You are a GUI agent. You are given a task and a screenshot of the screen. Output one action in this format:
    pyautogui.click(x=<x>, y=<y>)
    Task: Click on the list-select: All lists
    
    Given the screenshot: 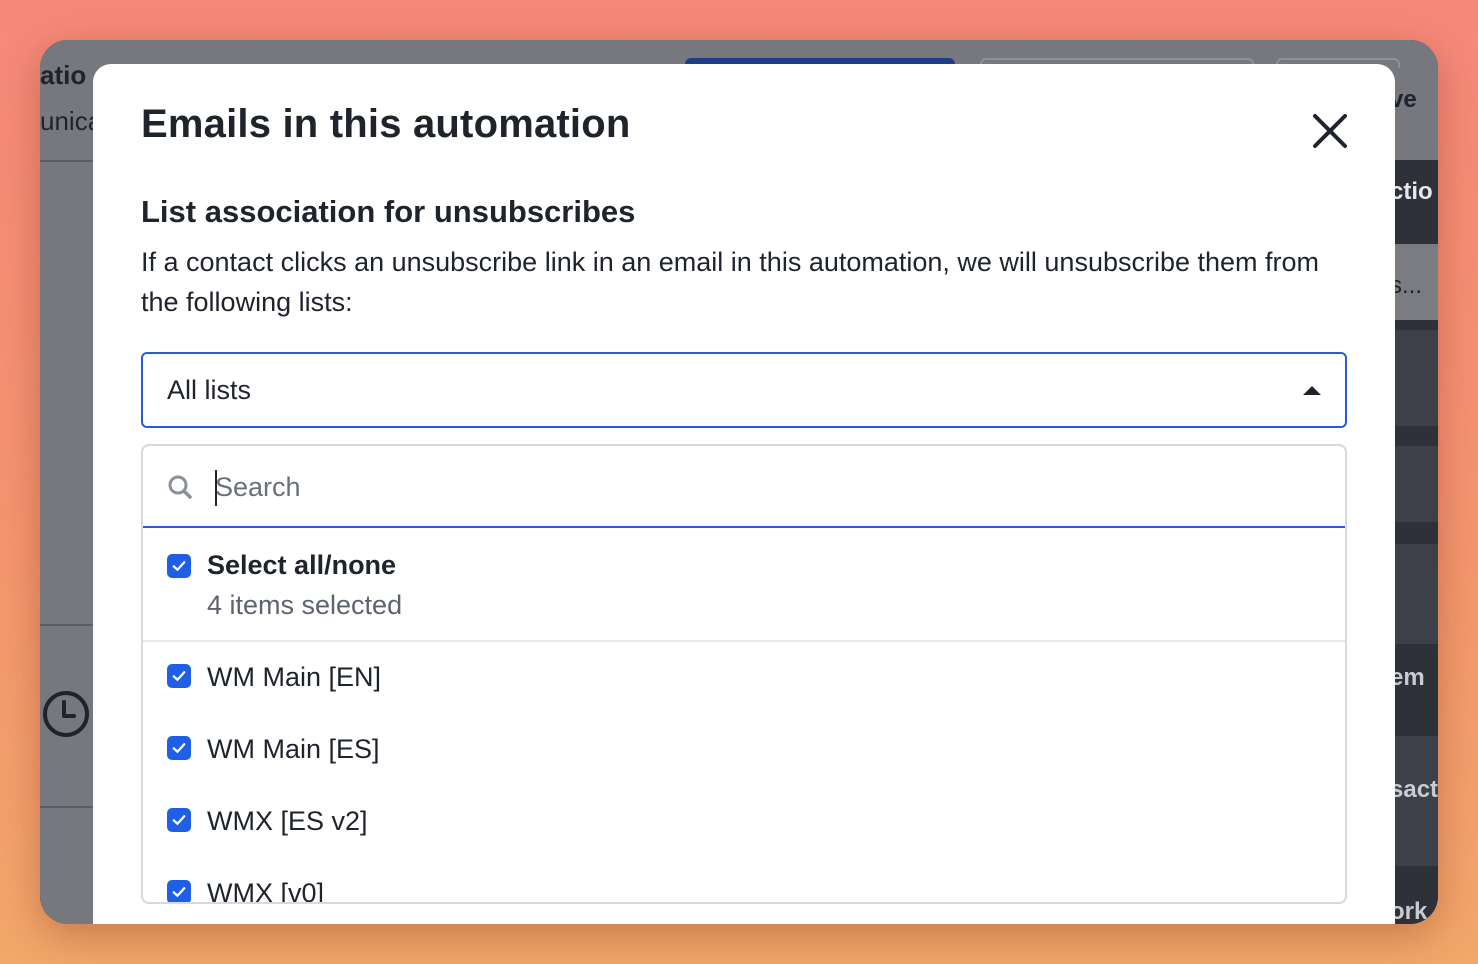 What is the action you would take?
    pyautogui.click(x=744, y=390)
    